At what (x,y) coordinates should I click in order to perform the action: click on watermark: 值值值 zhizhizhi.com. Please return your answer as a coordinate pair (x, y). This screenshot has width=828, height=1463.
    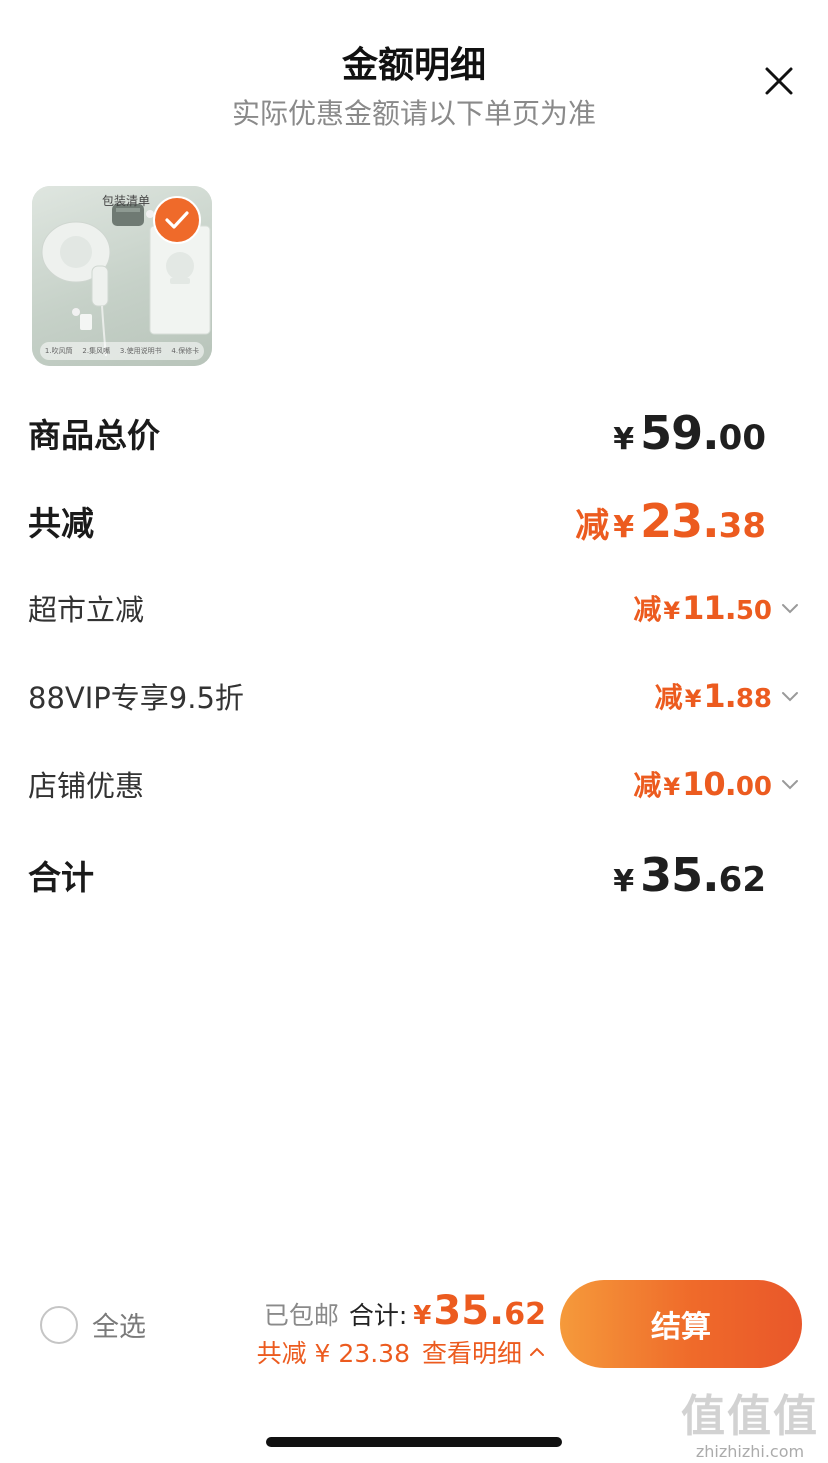
    Looking at the image, I should click on (750, 1420).